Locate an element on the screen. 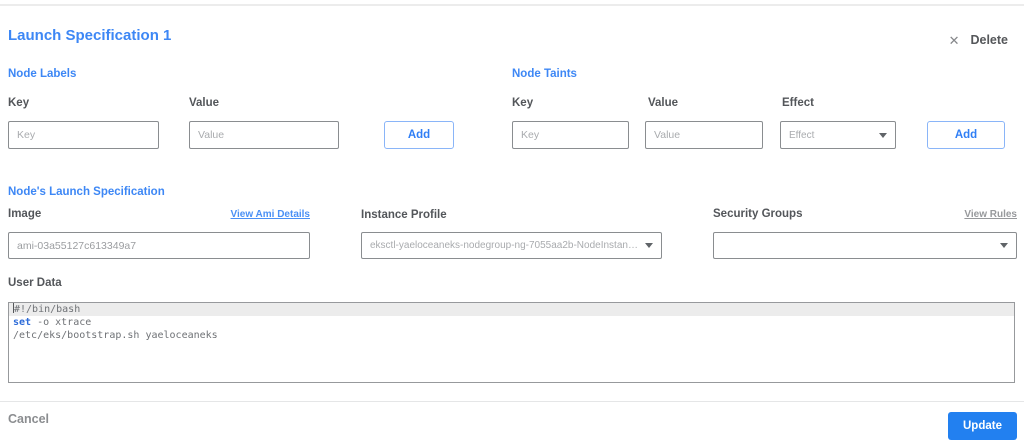 Image resolution: width=1024 pixels, height=444 pixels. footer-divider is located at coordinates (512, 401).